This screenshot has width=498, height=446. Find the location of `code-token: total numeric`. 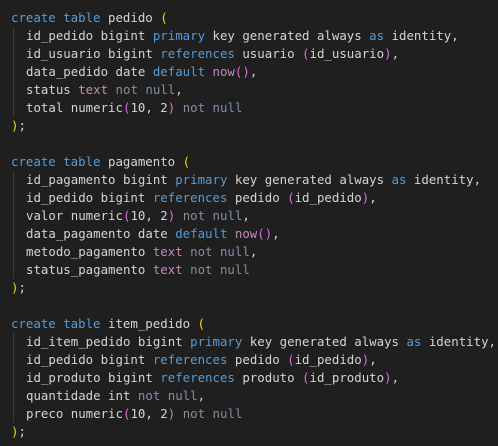

code-token: total numeric is located at coordinates (74, 107).